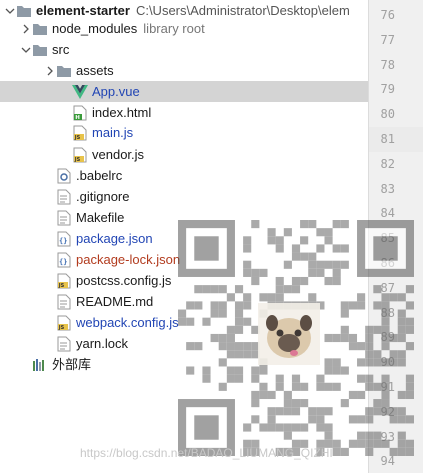 The width and height of the screenshot is (423, 474). Describe the element at coordinates (387, 263) in the screenshot. I see `line-number: 86` at that location.